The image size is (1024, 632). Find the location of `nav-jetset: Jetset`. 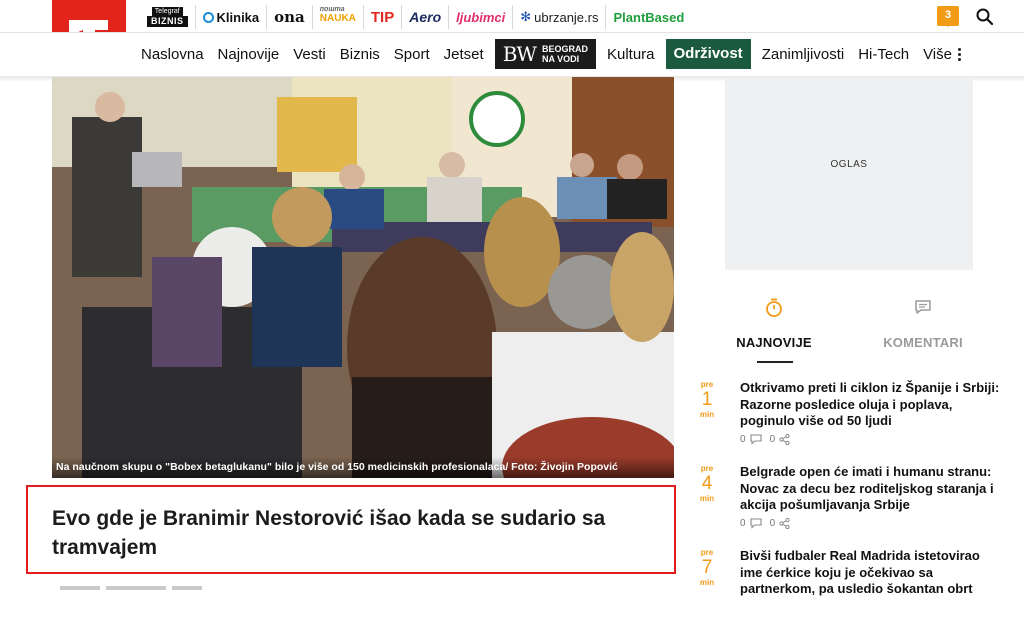

nav-jetset: Jetset is located at coordinates (464, 54).